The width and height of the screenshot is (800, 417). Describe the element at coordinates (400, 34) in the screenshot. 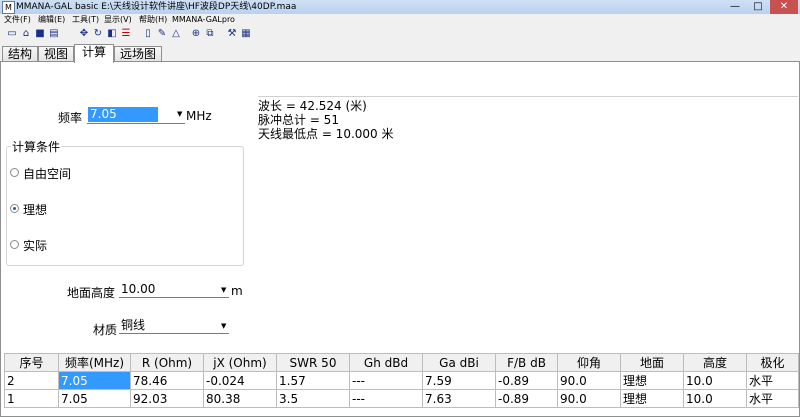

I see `toolbar: ▭ ⌂ ■ ▤ ✥ ↻ ◧ ☰ ▯ ✎ △ ⊕ ⧉ ⚒ ▦` at that location.